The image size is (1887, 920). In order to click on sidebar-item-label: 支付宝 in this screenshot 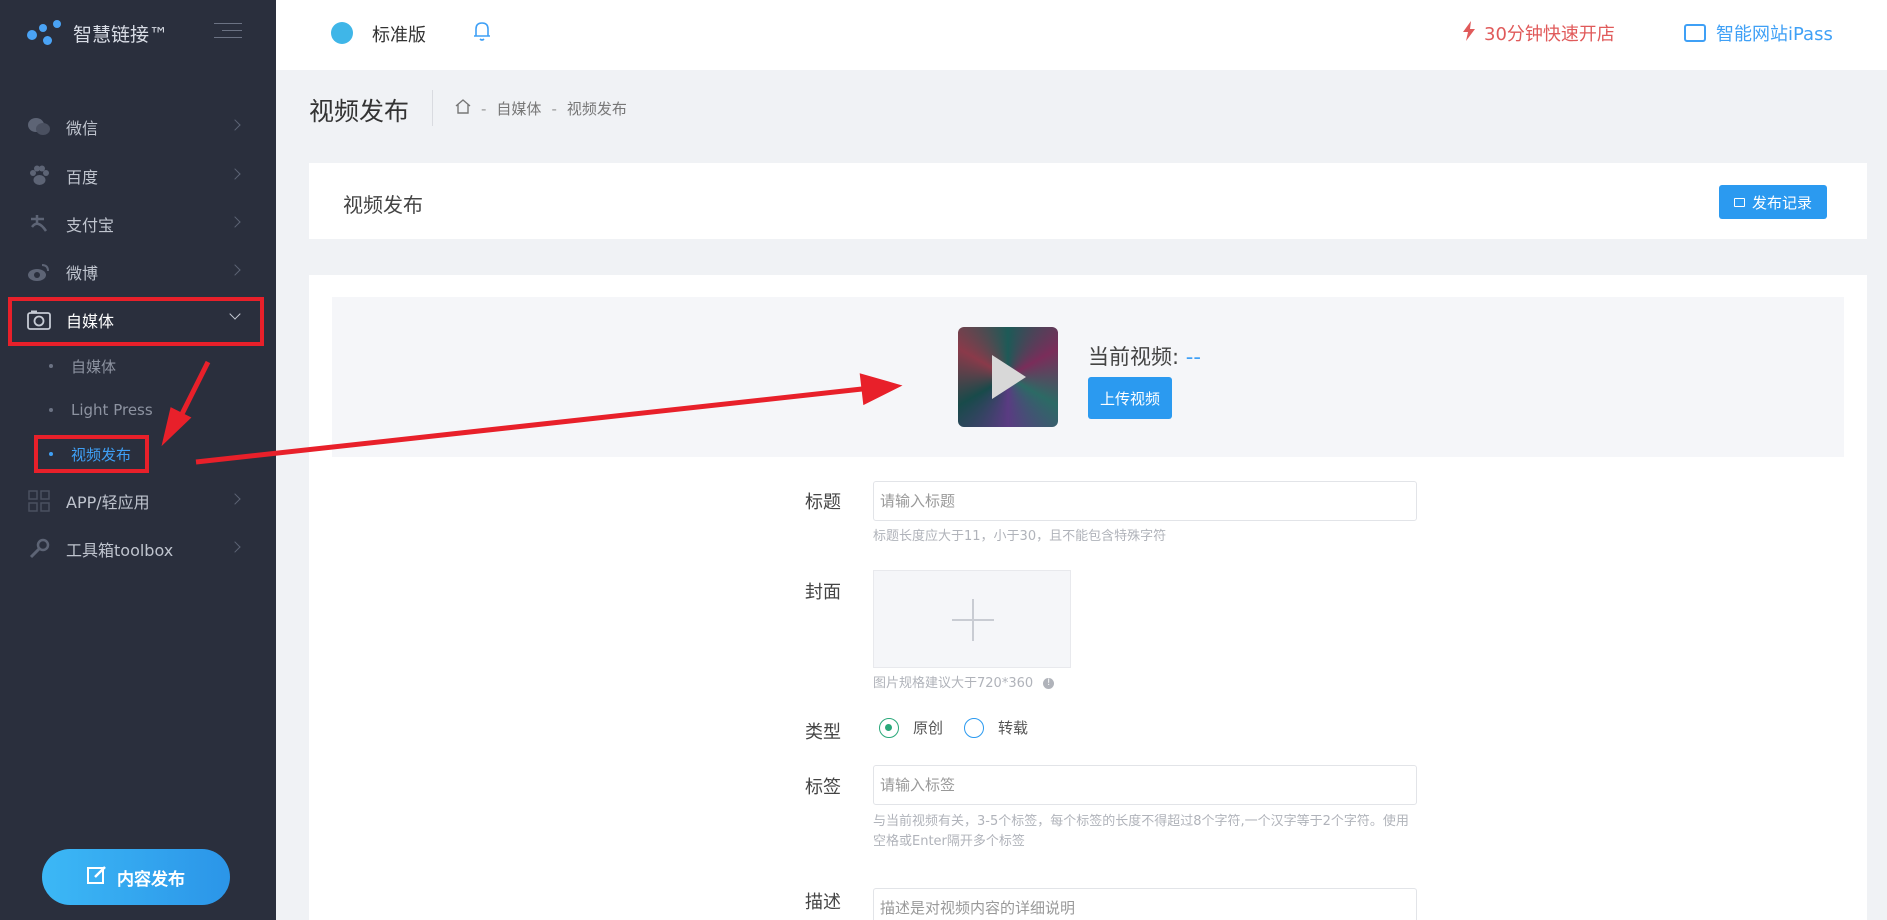, I will do `click(90, 225)`.